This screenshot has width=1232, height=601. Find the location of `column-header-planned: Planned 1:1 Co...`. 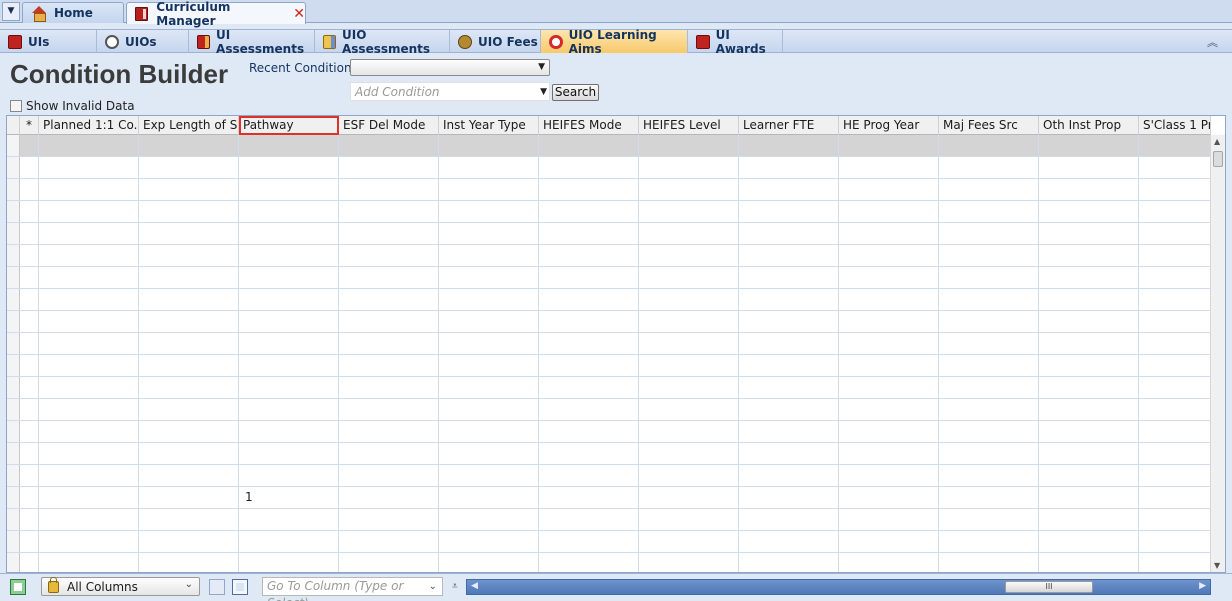

column-header-planned: Planned 1:1 Co... is located at coordinates (89, 125).